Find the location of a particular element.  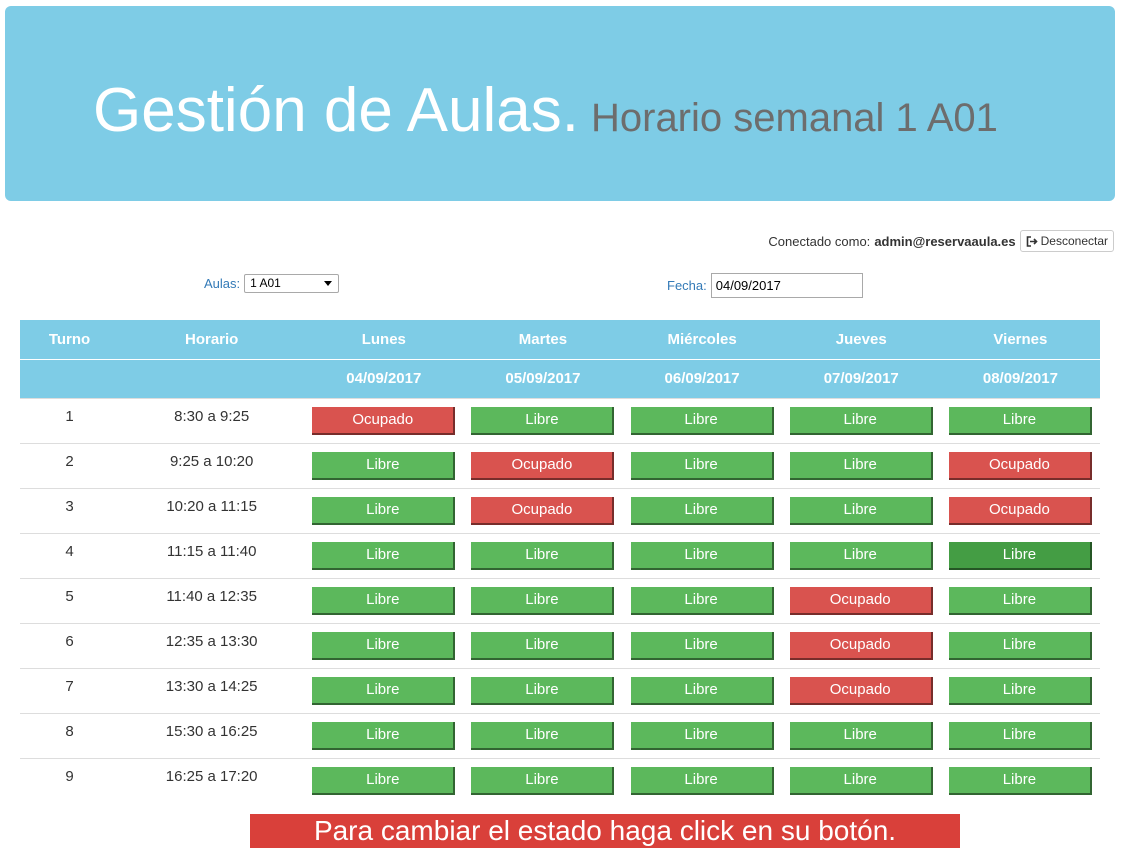

day-header: Lunes is located at coordinates (384, 340).